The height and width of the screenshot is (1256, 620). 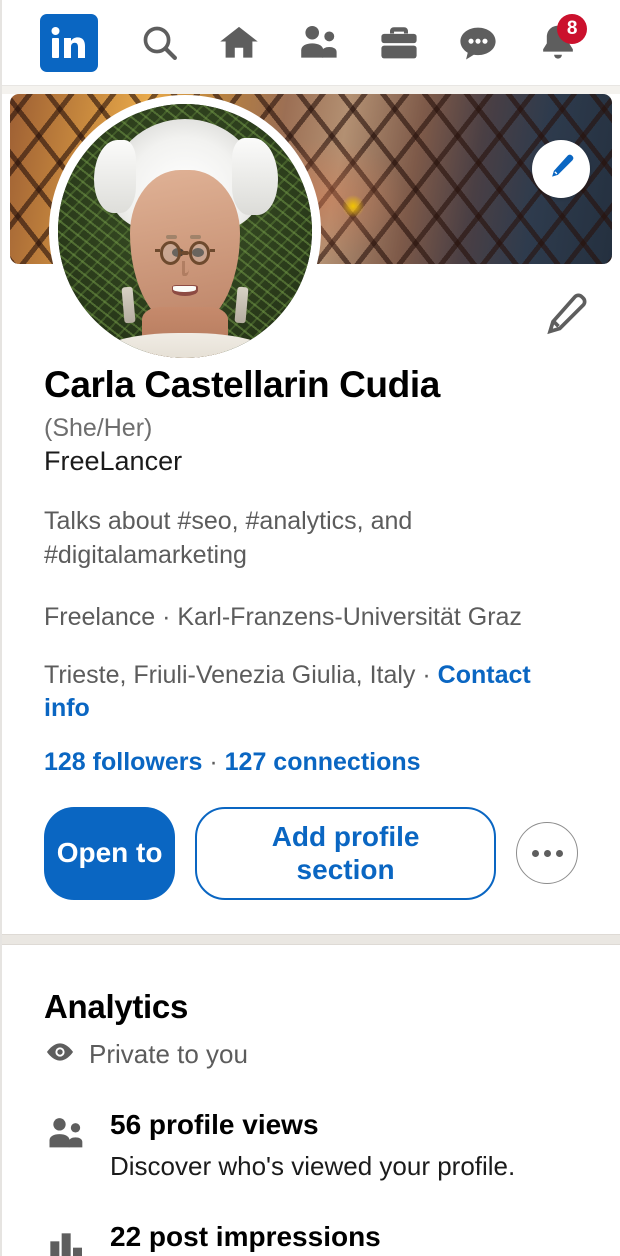 I want to click on section-divider, so click(x=311, y=939).